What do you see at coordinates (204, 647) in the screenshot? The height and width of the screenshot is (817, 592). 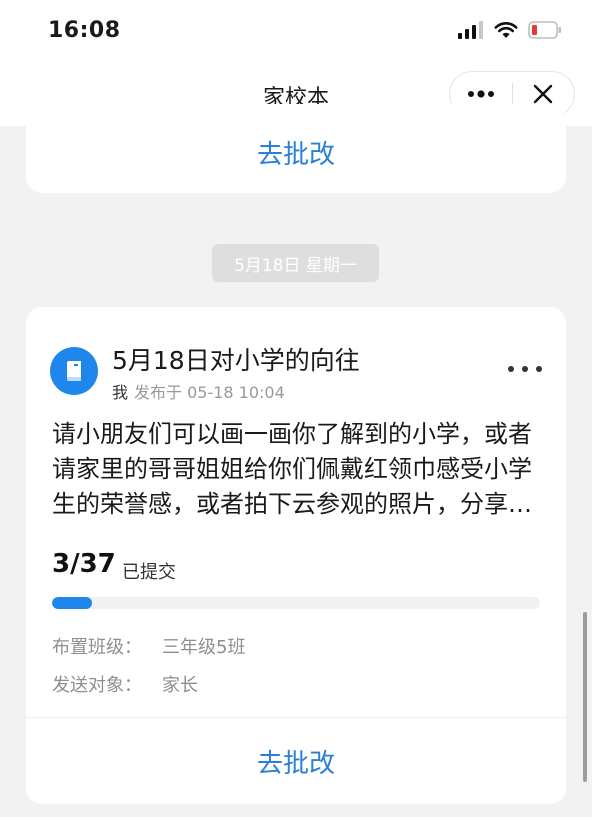 I see `class-value: 三年级5班` at bounding box center [204, 647].